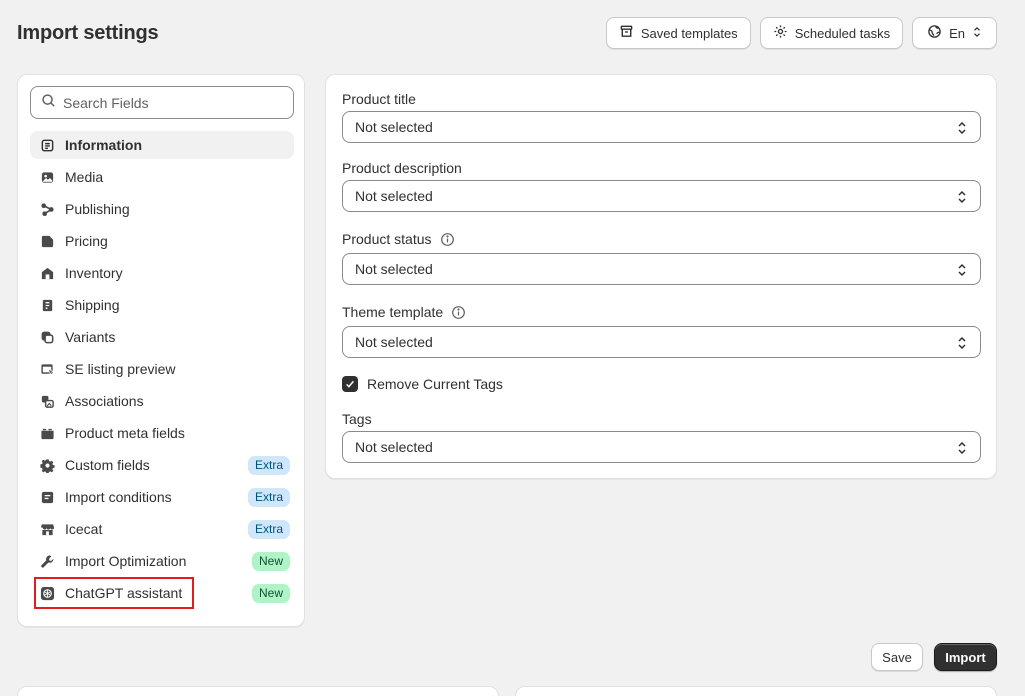 The image size is (1025, 696). I want to click on sidebar-item-label: Shipping, so click(92, 305).